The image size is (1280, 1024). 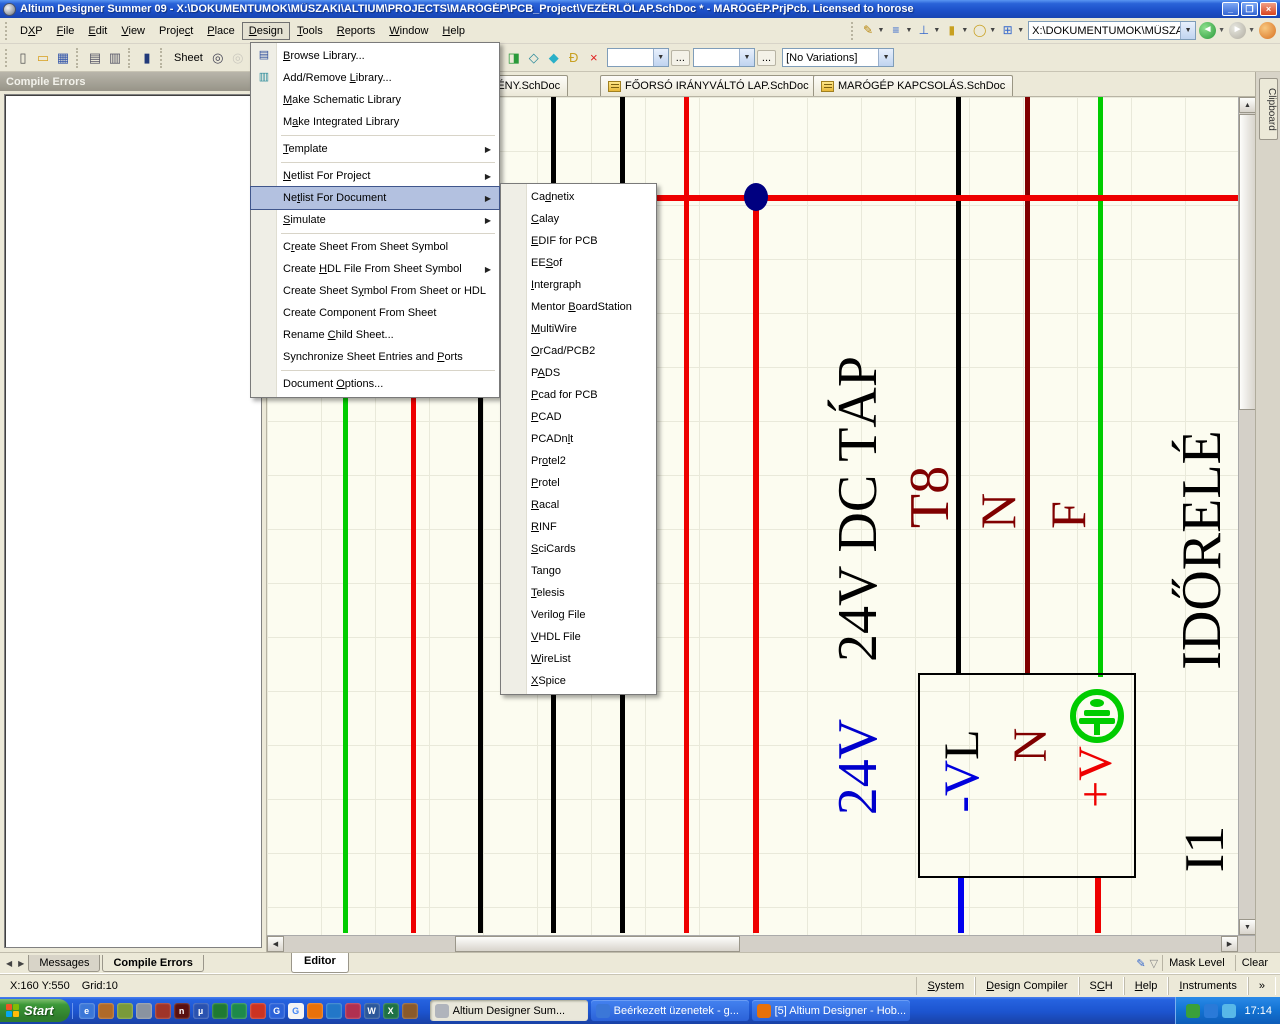 What do you see at coordinates (375, 220) in the screenshot?
I see `menu-item-simulate: Simulate ▶` at bounding box center [375, 220].